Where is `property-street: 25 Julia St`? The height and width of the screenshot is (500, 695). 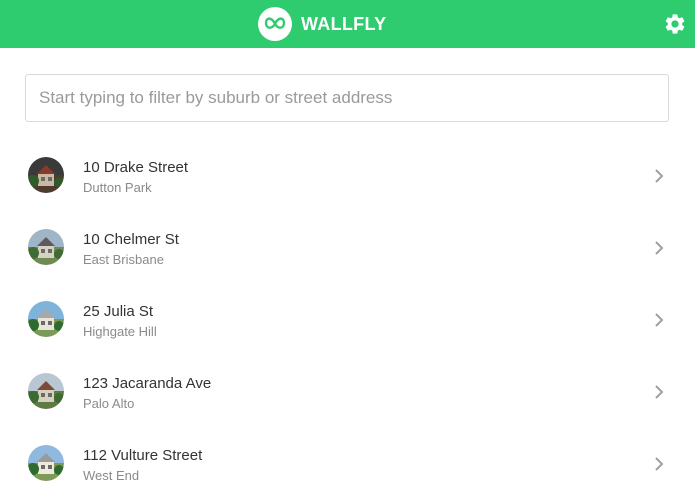 property-street: 25 Julia St is located at coordinates (118, 311).